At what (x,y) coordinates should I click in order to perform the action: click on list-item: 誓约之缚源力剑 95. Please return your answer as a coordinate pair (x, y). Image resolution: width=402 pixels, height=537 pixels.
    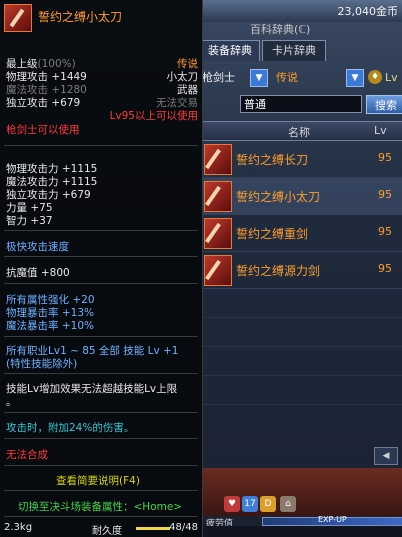
    Looking at the image, I should click on (301, 270).